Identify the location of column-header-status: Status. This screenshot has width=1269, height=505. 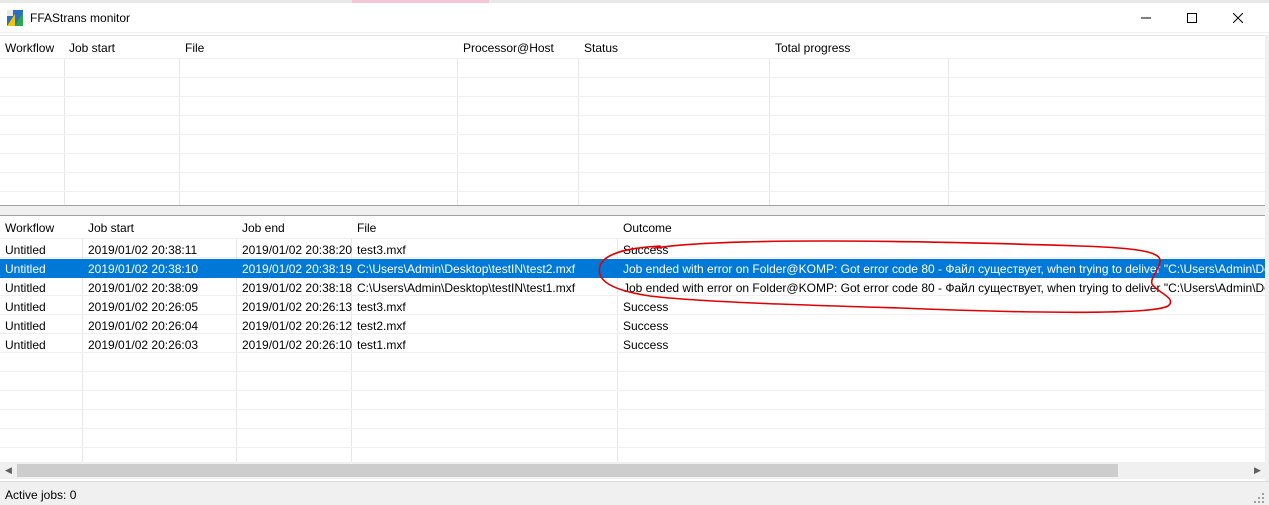
(601, 48).